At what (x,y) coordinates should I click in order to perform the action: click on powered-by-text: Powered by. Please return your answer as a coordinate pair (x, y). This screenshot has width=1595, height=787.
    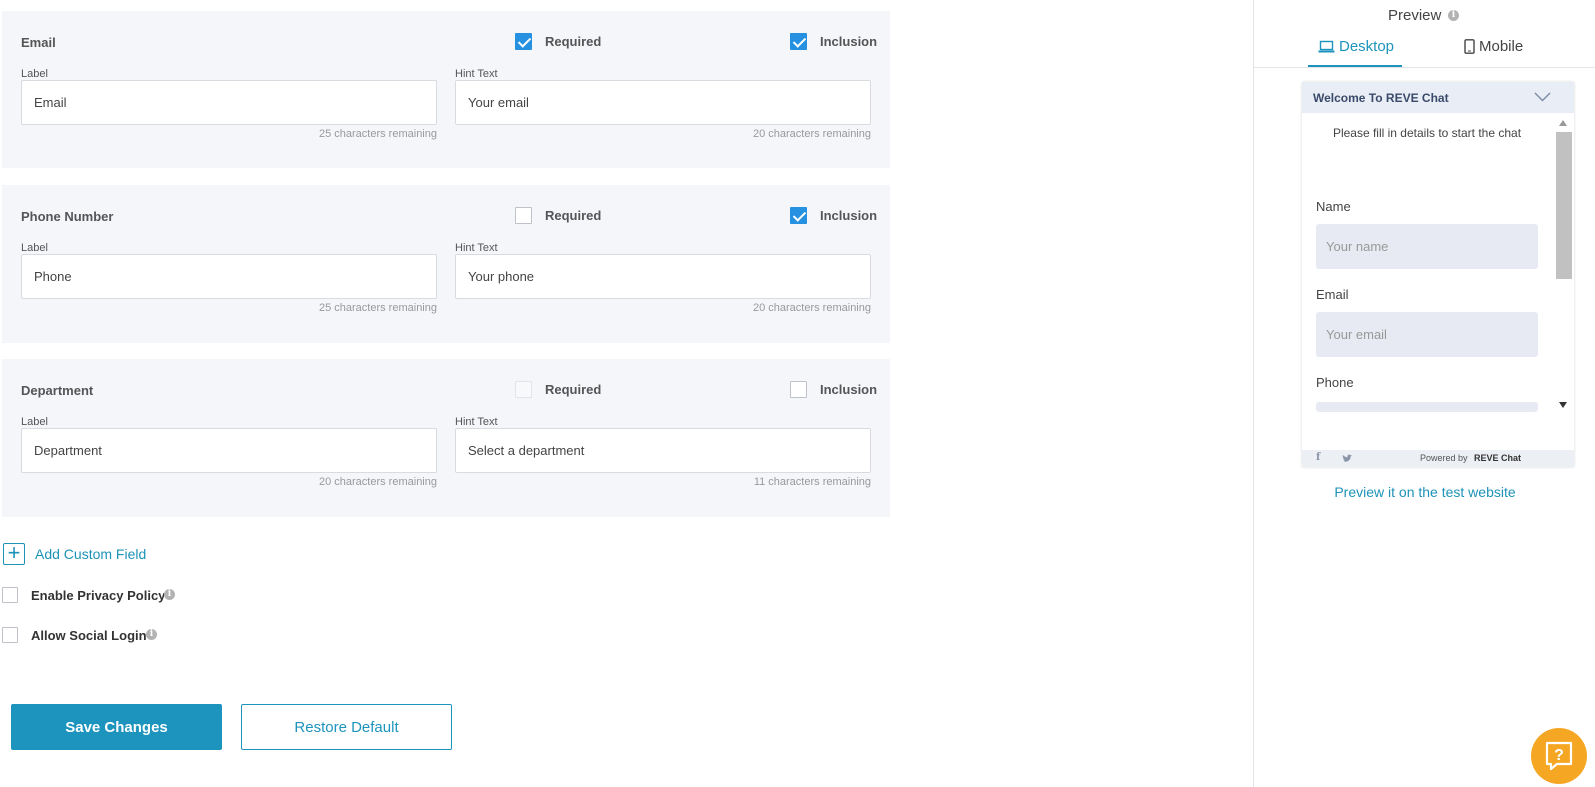
    Looking at the image, I should click on (1444, 458).